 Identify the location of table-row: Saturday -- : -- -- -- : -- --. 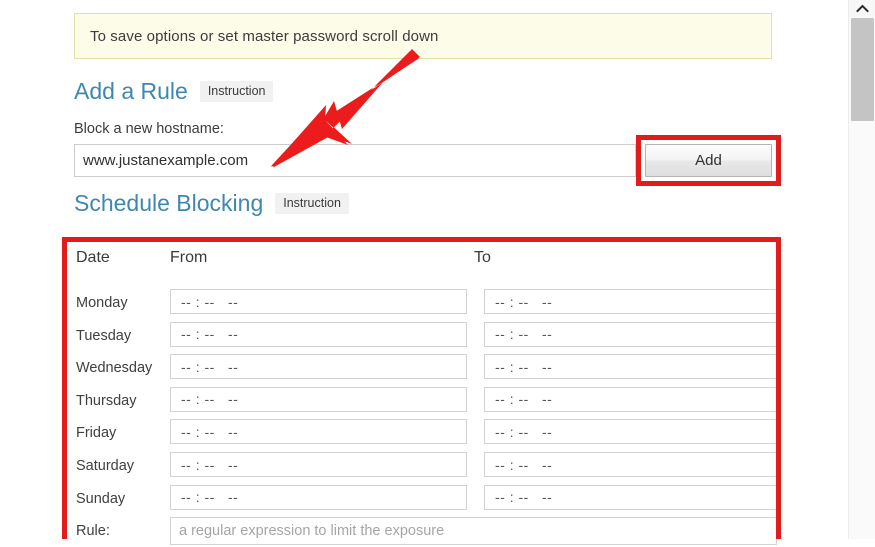
(426, 467).